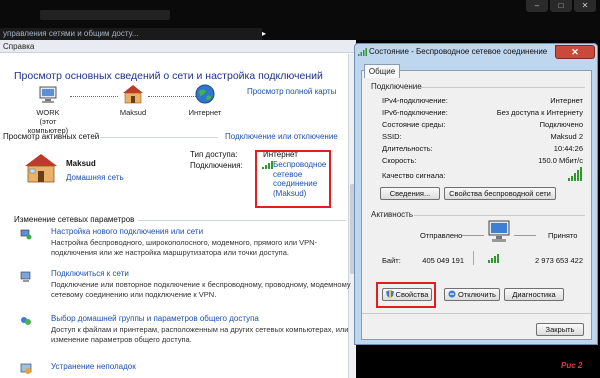  What do you see at coordinates (415, 112) in the screenshot?
I see `ipv6-label: IPv6-подключение:` at bounding box center [415, 112].